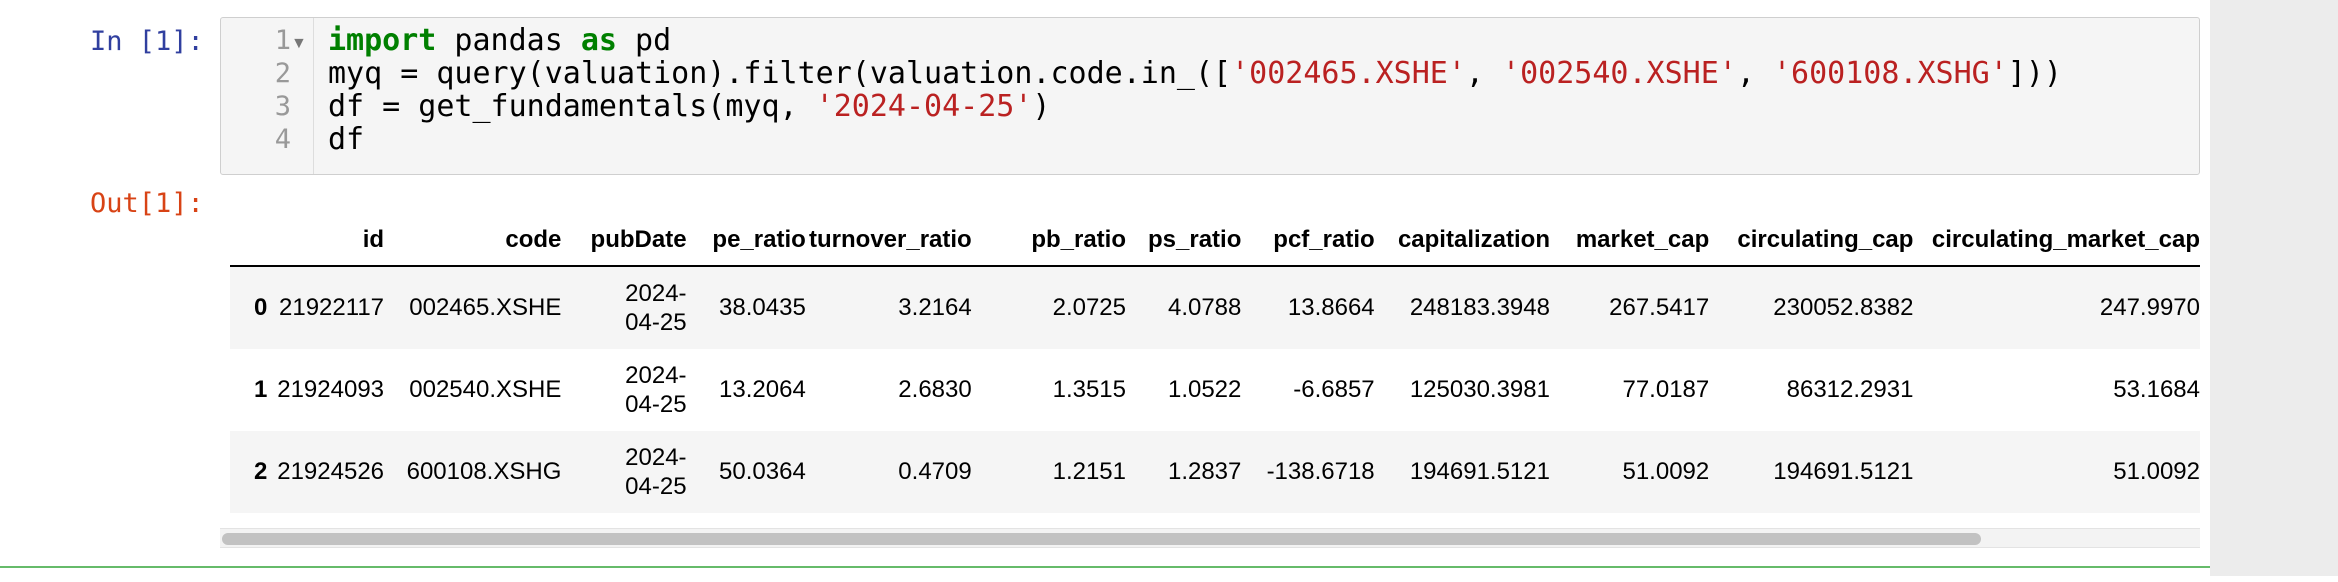 This screenshot has width=2338, height=582. What do you see at coordinates (485, 389) in the screenshot?
I see `code-cell: 002540.XSHE` at bounding box center [485, 389].